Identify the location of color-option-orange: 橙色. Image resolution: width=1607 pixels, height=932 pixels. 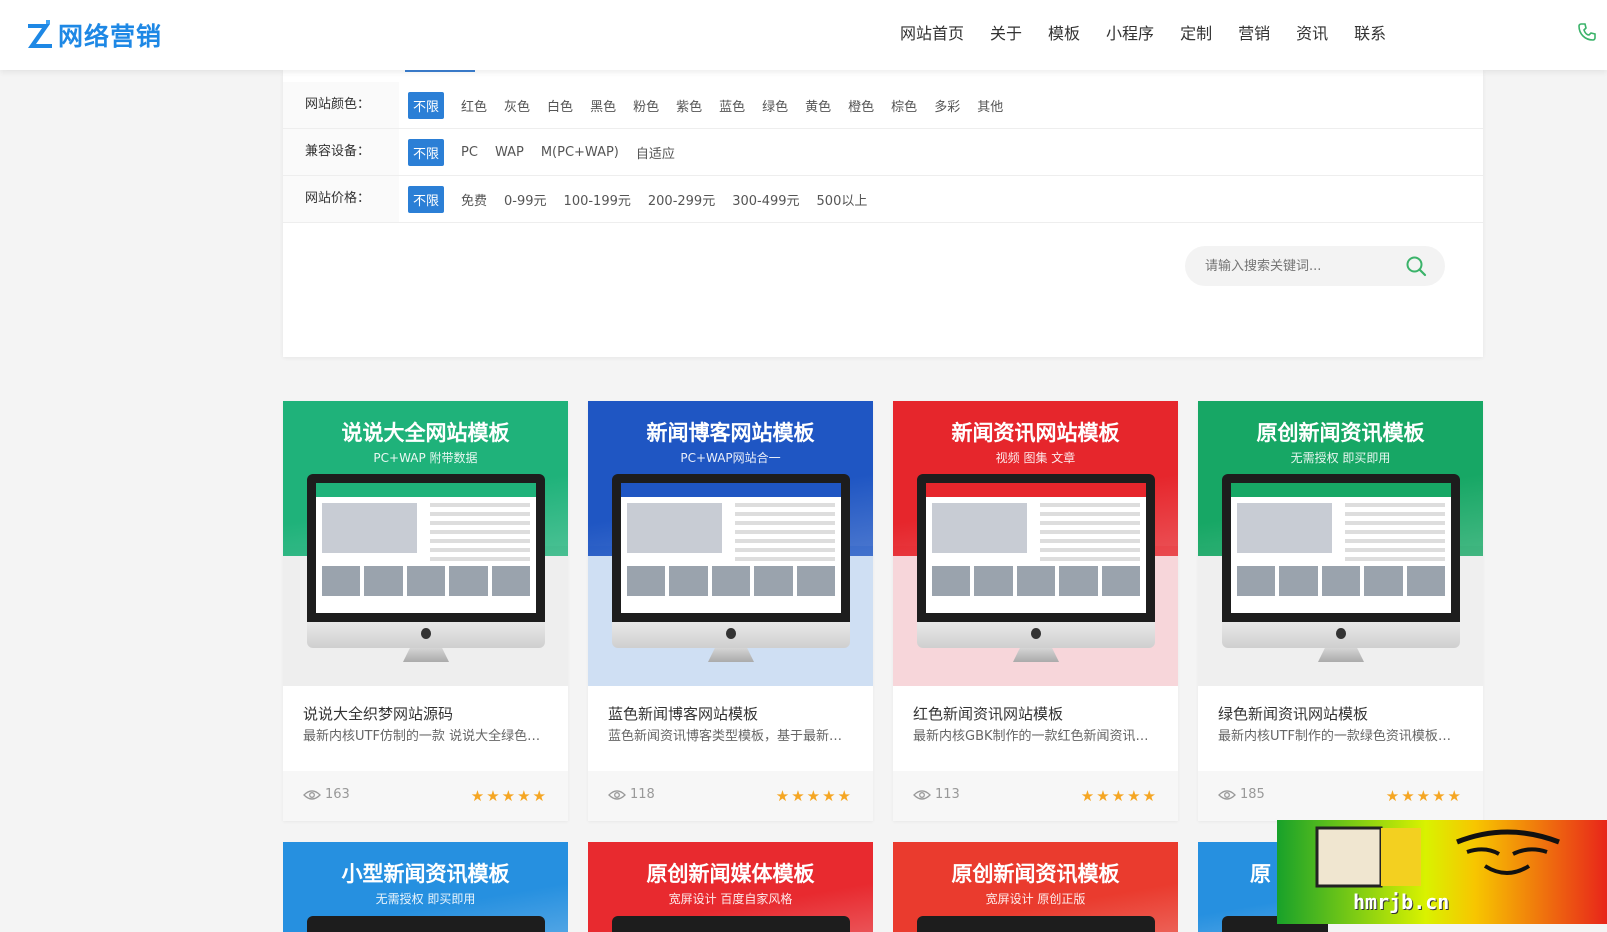
(861, 105).